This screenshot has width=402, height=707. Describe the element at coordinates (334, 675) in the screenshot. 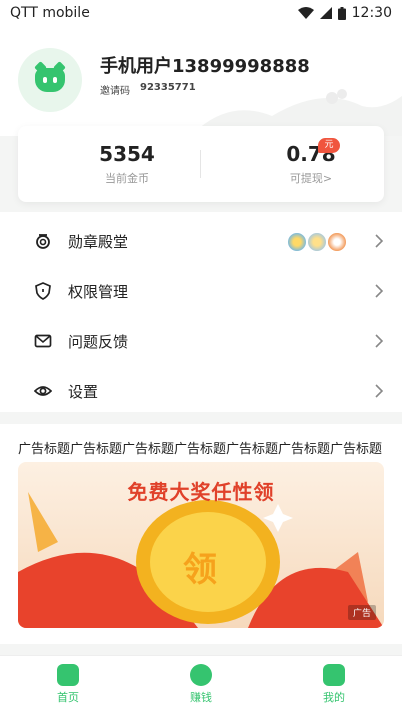

I see `profile-icon` at that location.